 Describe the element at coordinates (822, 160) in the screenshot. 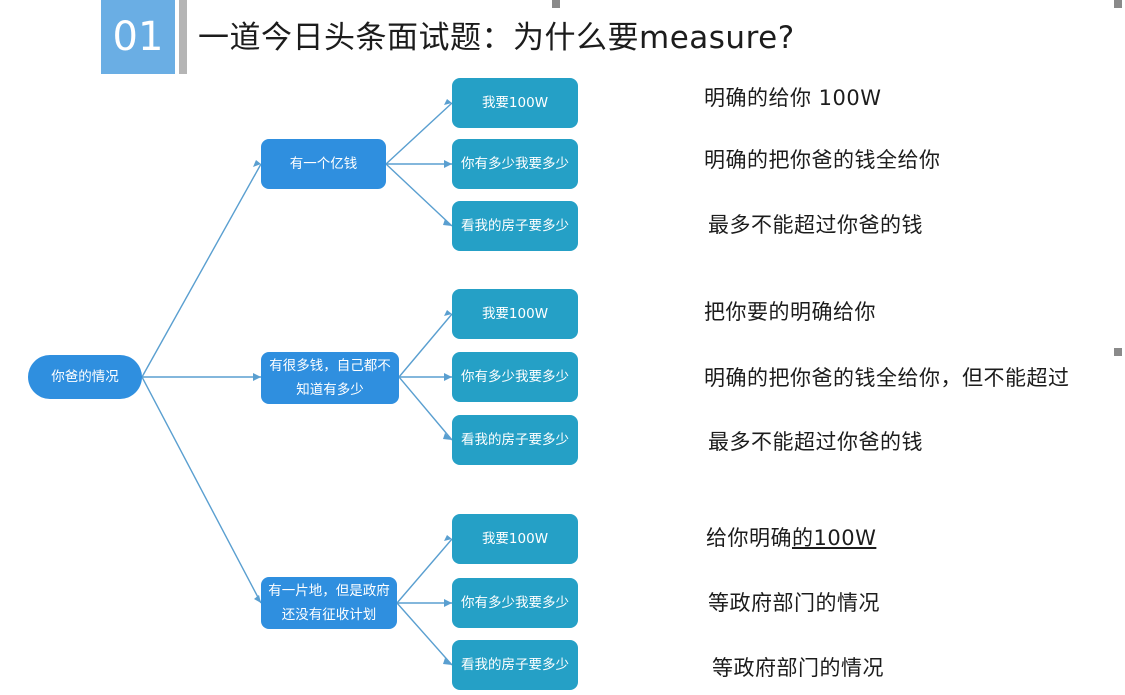

I see `note-1-2: 明确的把你爸的钱全给你` at that location.